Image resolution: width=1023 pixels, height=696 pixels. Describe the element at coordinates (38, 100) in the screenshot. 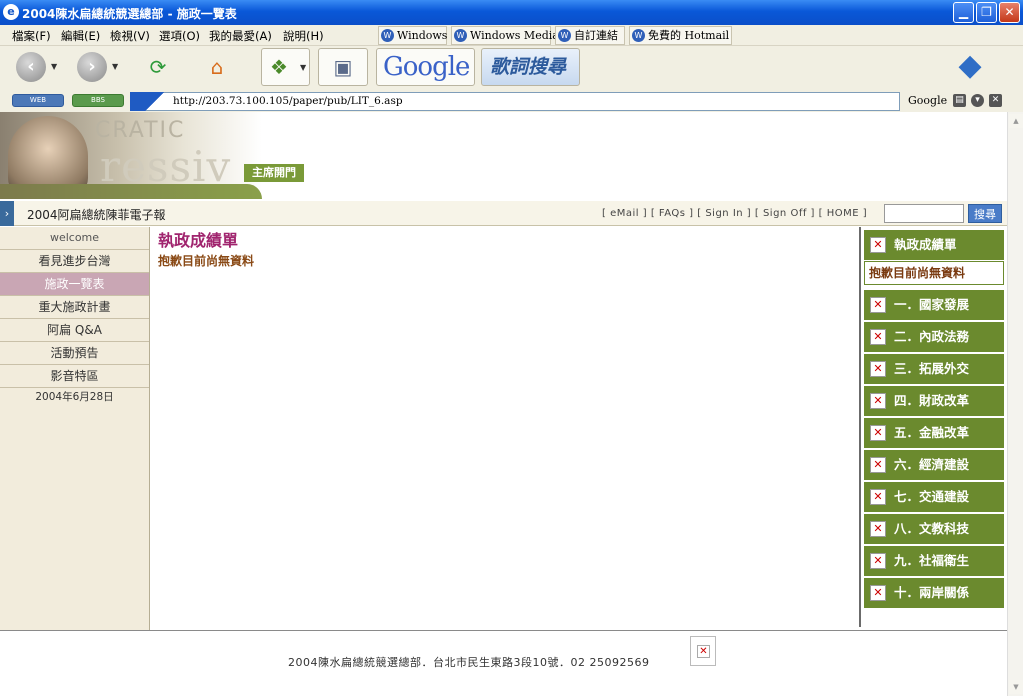

I see `web-button: WEB` at that location.